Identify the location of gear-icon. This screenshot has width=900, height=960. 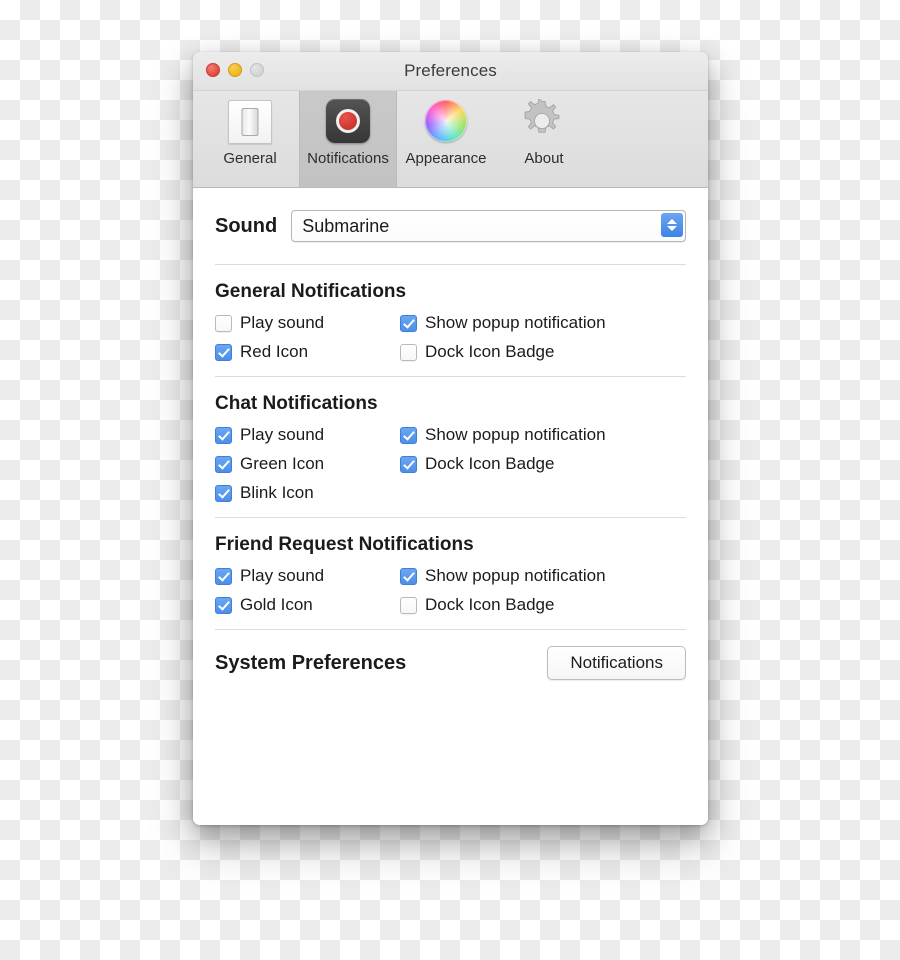
(544, 121).